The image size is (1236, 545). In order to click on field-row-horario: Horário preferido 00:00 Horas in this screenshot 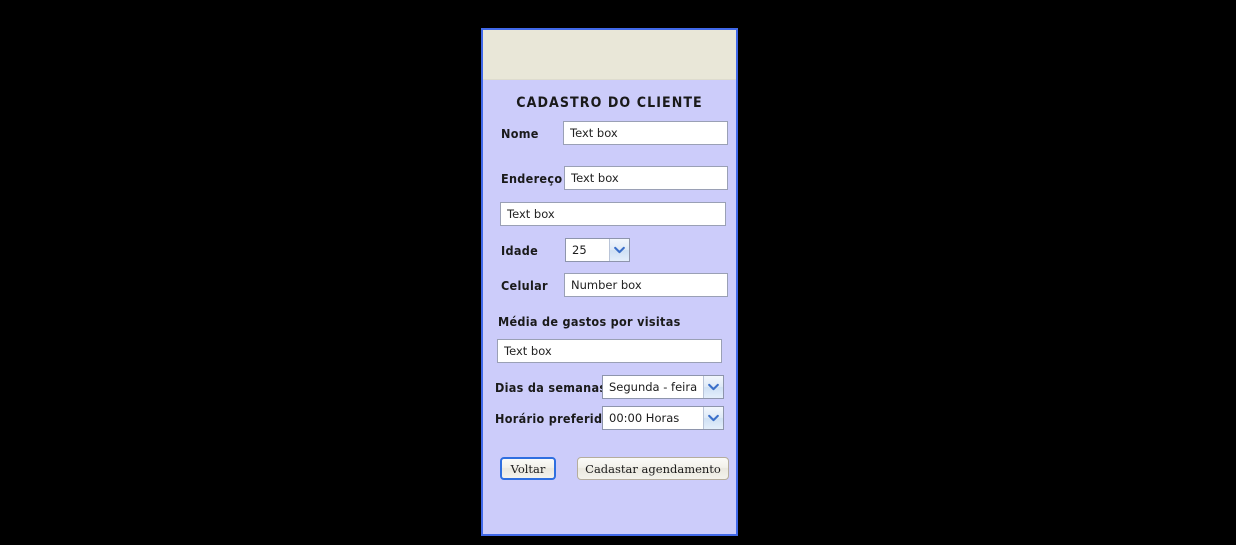, I will do `click(609, 418)`.